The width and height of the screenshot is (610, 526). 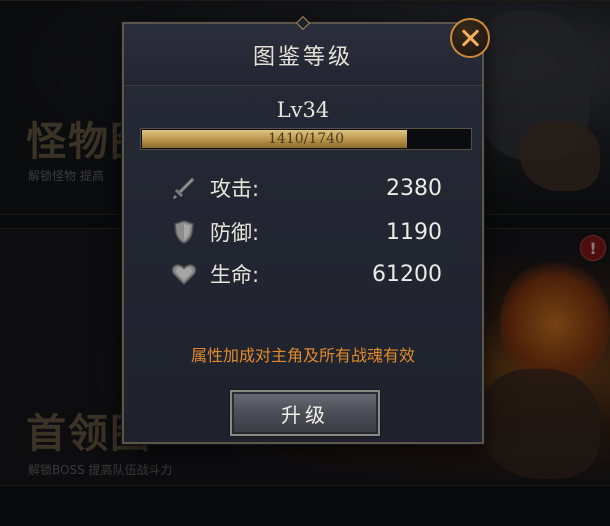 I want to click on upgrade-button: 升级, so click(x=305, y=413).